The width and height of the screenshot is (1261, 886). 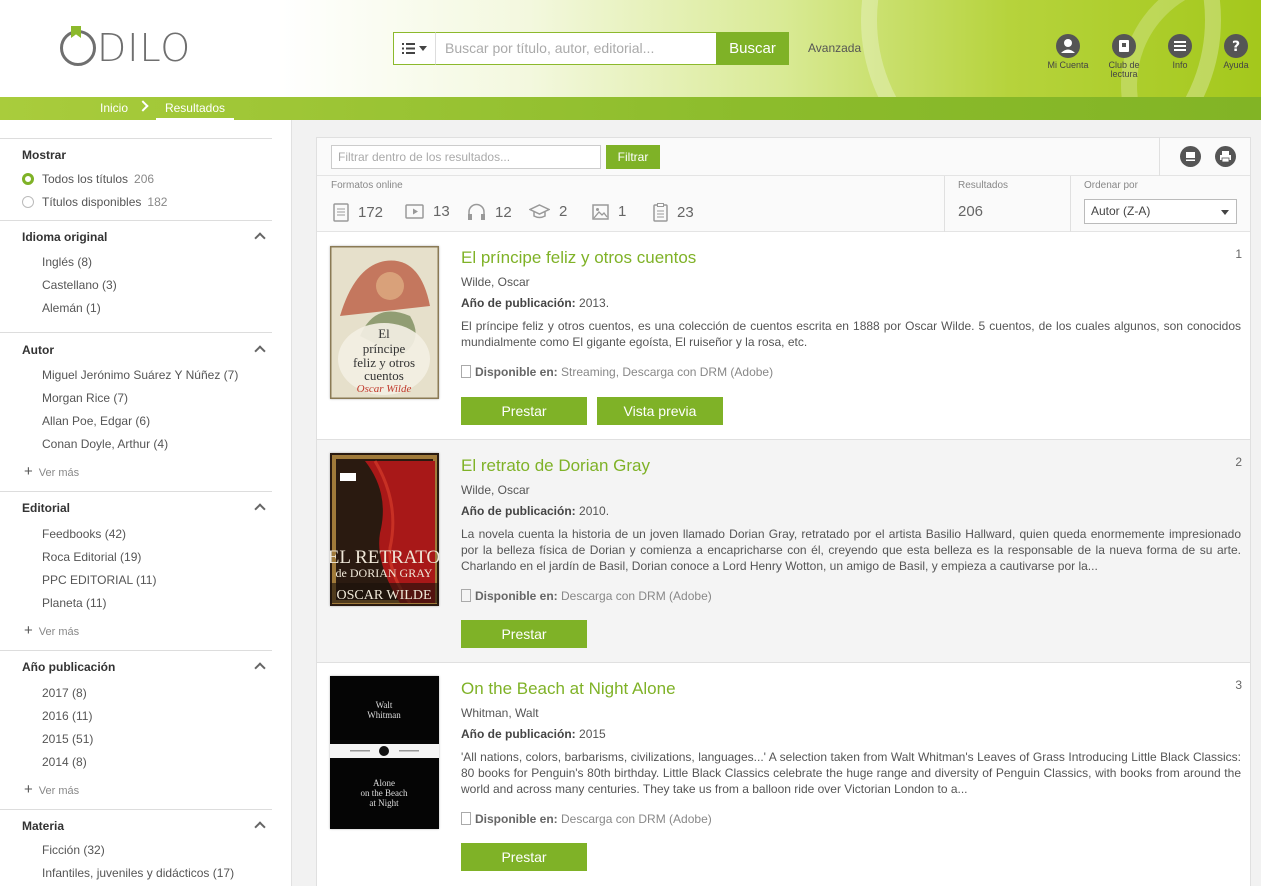 What do you see at coordinates (633, 157) in the screenshot?
I see `filter-button: Filtrar` at bounding box center [633, 157].